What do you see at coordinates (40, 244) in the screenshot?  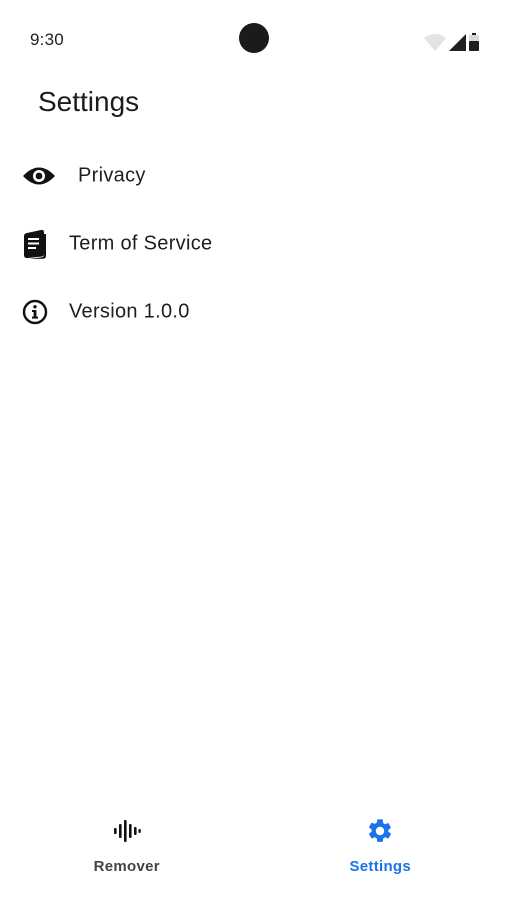 I see `document-icon` at bounding box center [40, 244].